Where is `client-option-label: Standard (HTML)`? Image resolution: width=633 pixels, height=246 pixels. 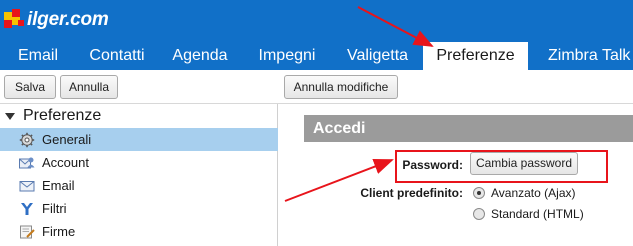 client-option-label: Standard (HTML) is located at coordinates (537, 214).